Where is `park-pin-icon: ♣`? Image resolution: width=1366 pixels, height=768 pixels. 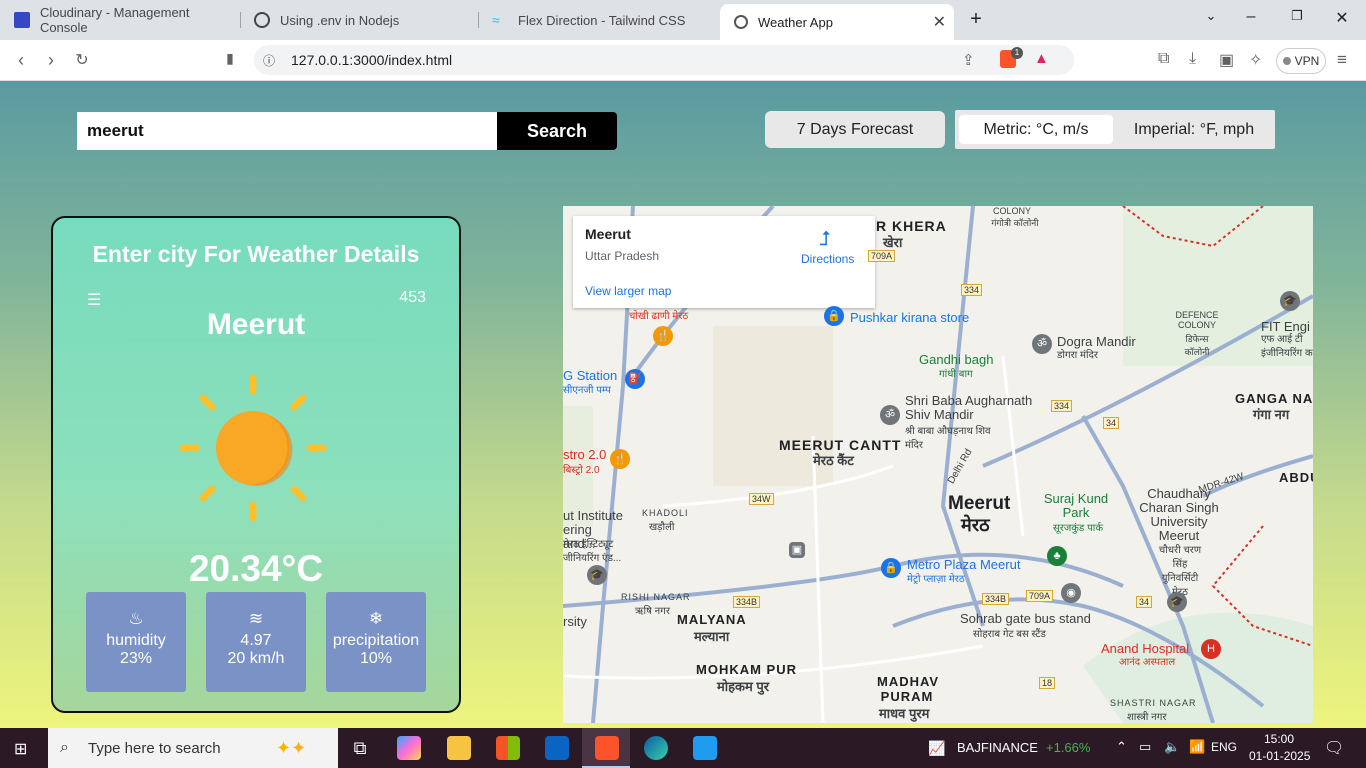 park-pin-icon: ♣ is located at coordinates (1057, 556).